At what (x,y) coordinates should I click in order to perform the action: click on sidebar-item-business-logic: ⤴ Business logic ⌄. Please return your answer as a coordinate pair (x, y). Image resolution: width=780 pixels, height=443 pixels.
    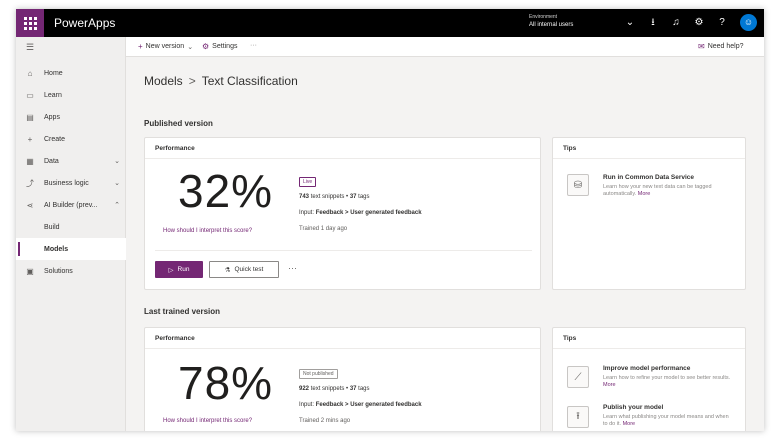
    Looking at the image, I should click on (71, 183).